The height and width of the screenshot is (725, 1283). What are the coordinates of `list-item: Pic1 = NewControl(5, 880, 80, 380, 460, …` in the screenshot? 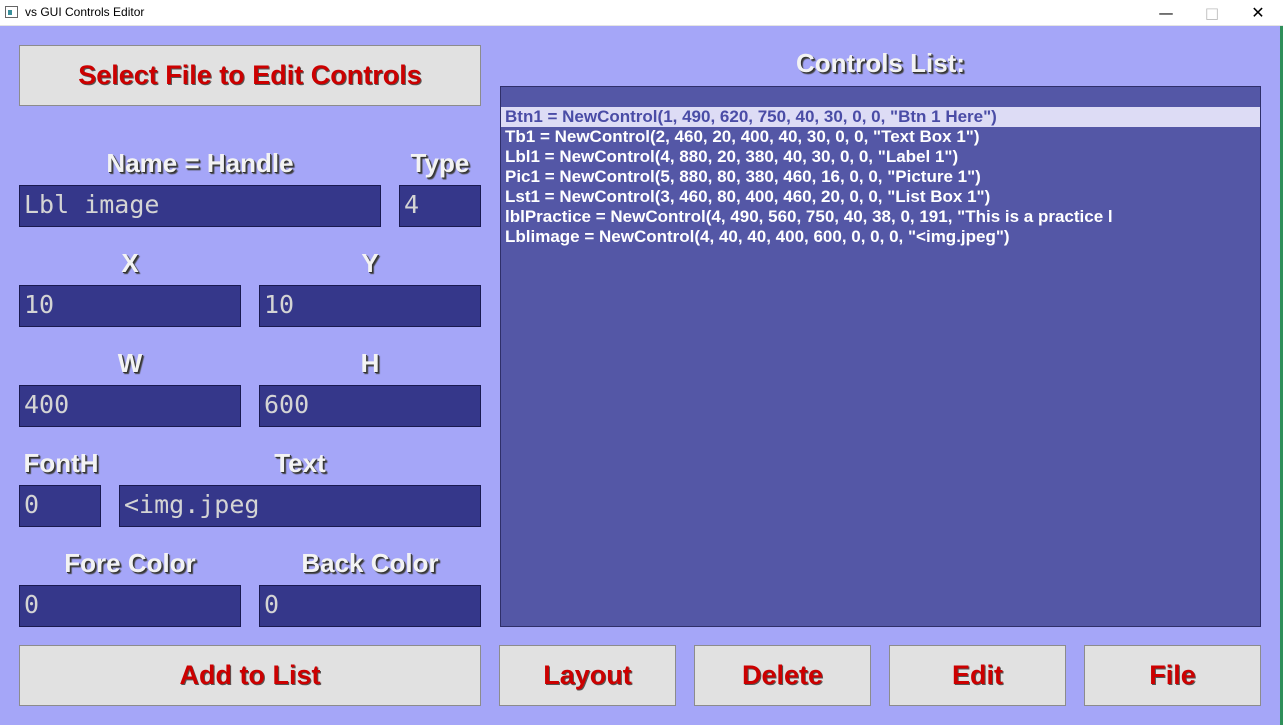 It's located at (880, 177).